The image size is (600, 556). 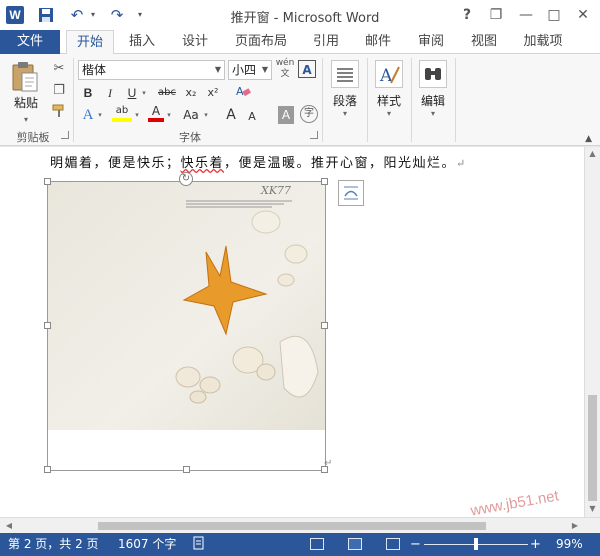 I want to click on enclose-characters-button: 字, so click(x=309, y=114).